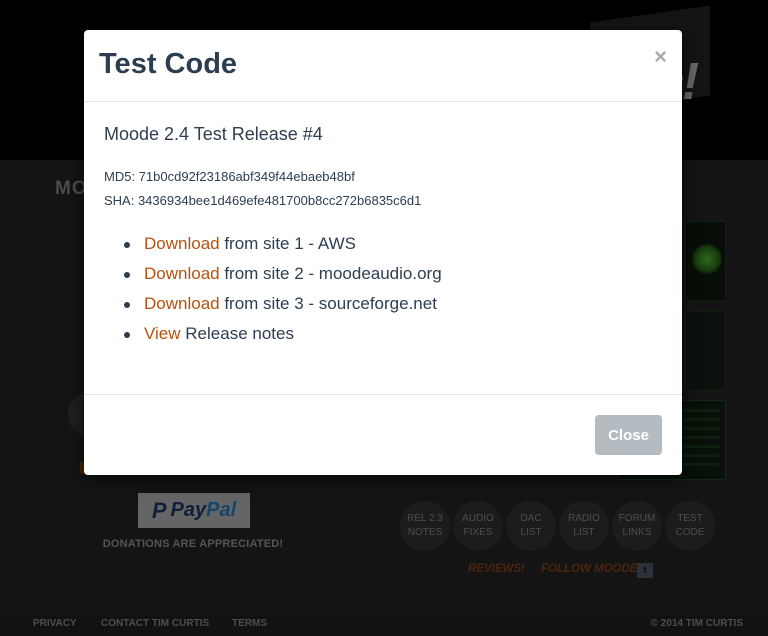 The image size is (768, 636). What do you see at coordinates (162, 333) in the screenshot?
I see `view-release-notes-link: View` at bounding box center [162, 333].